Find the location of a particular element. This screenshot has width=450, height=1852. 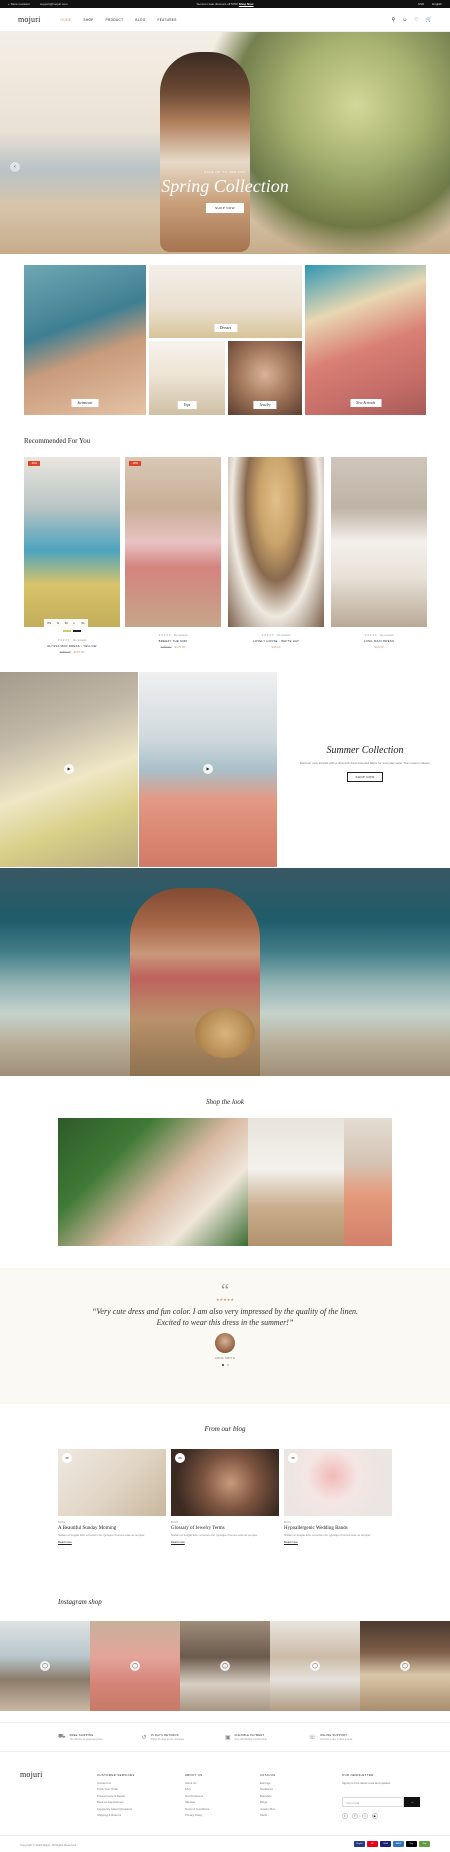

footer-link: Necklaces is located at coordinates (268, 1789).